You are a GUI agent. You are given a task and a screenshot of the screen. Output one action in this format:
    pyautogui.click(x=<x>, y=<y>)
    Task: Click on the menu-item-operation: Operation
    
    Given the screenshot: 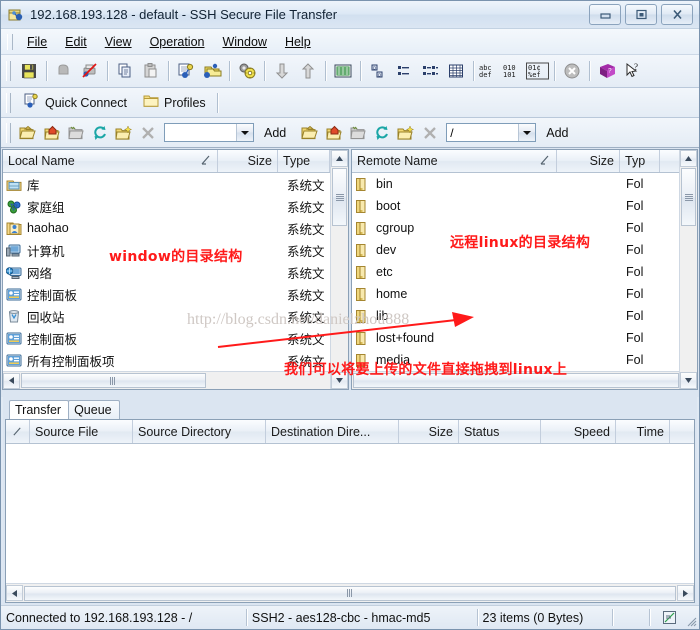 What is the action you would take?
    pyautogui.click(x=177, y=42)
    